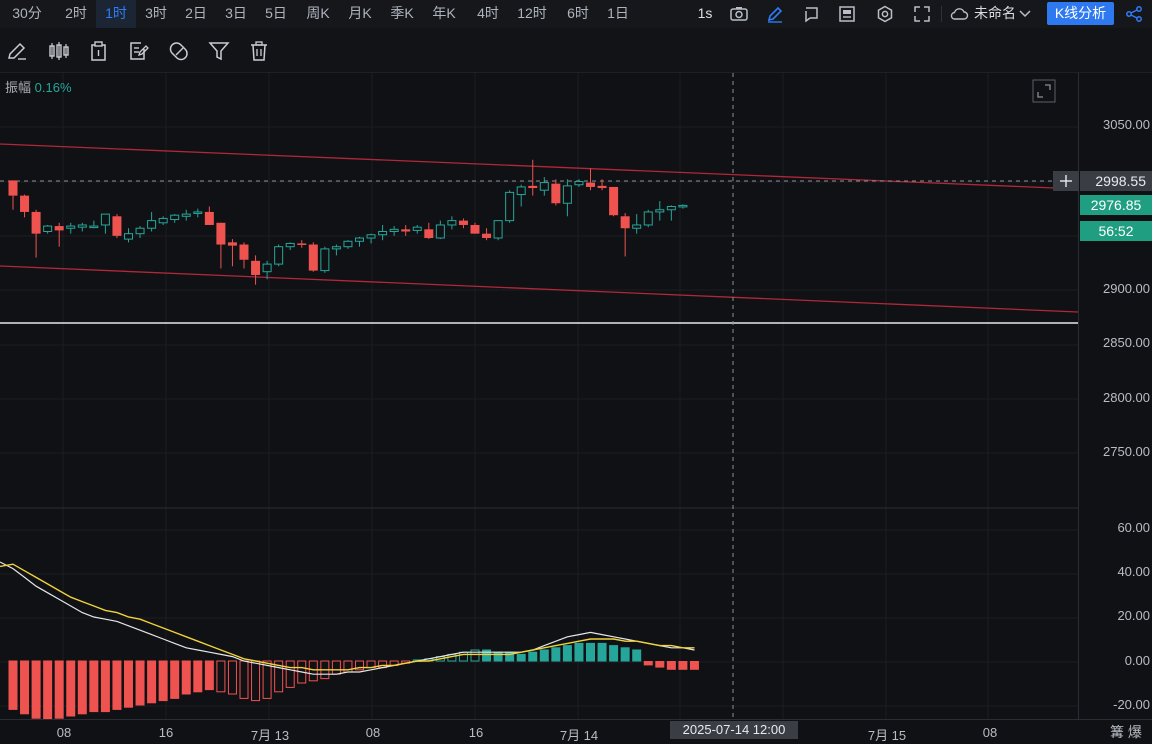  I want to click on timeframe-14: 1日, so click(618, 14).